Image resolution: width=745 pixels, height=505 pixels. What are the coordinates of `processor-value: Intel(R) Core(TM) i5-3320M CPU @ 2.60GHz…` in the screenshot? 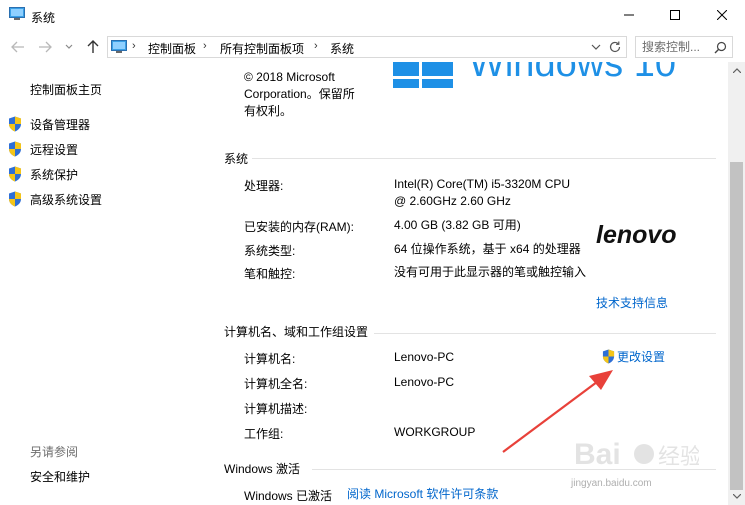 It's located at (482, 193).